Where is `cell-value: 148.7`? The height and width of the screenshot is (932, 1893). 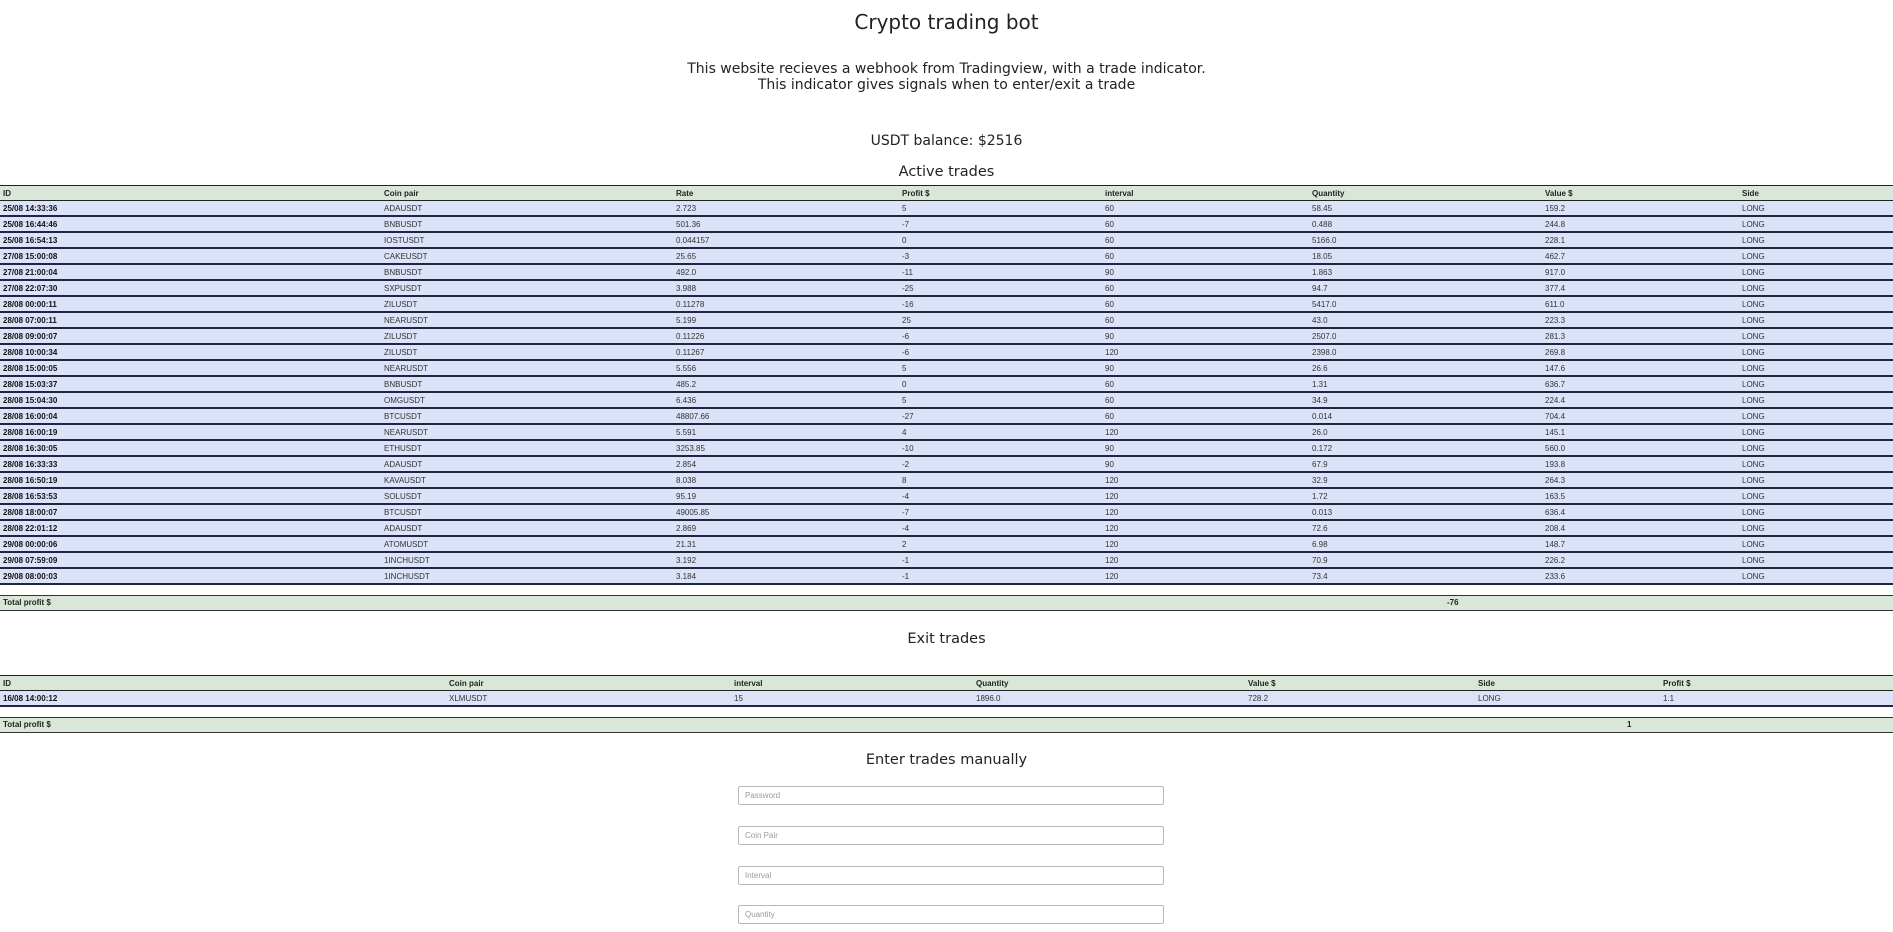 cell-value: 148.7 is located at coordinates (1640, 544).